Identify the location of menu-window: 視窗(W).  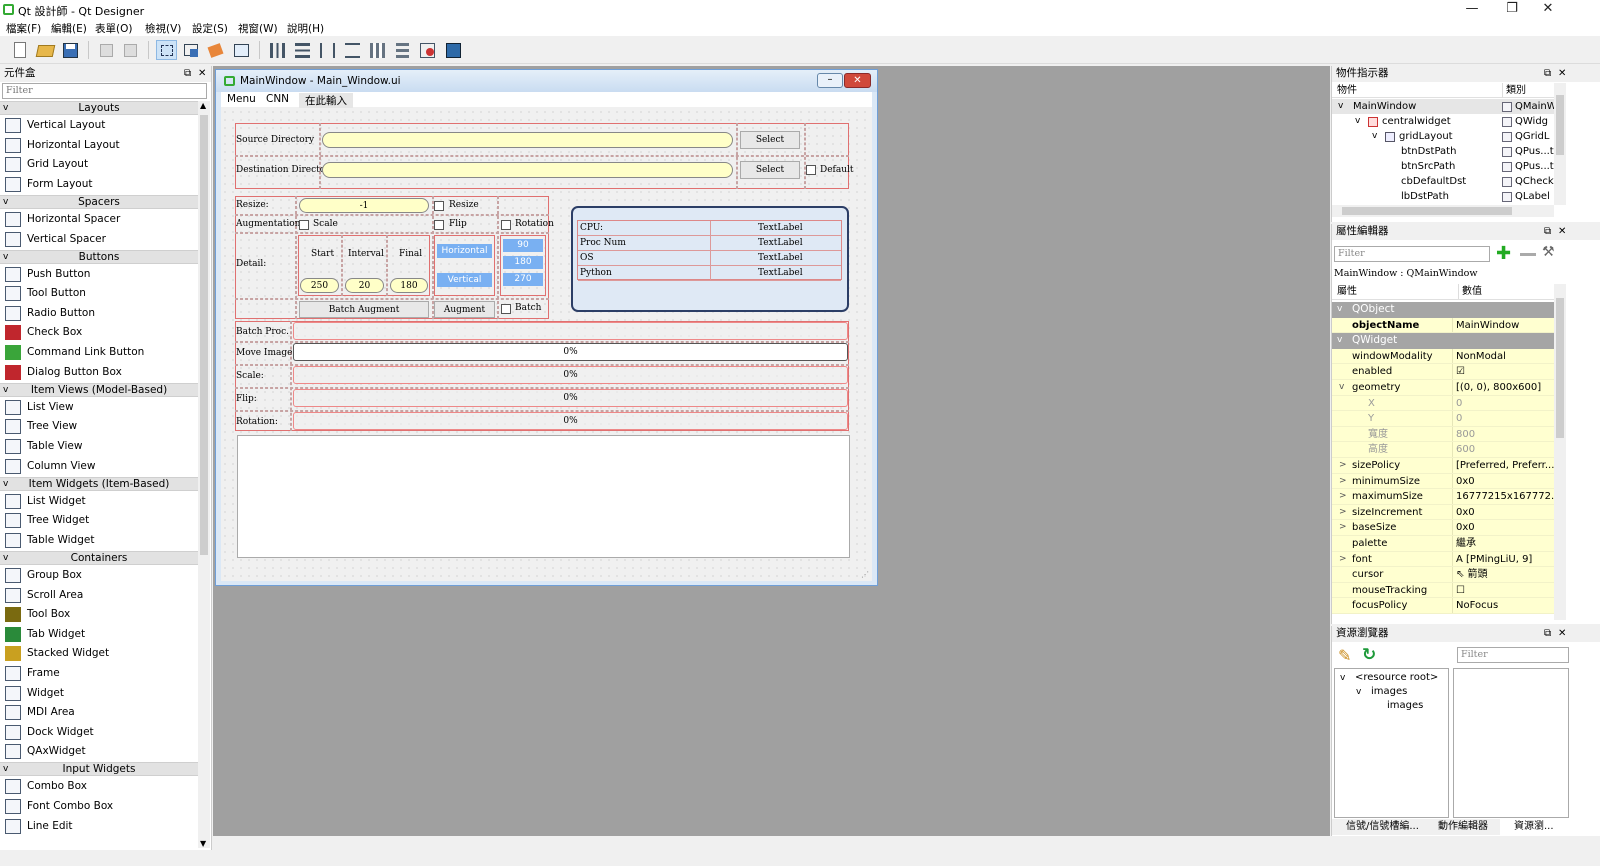
(258, 28).